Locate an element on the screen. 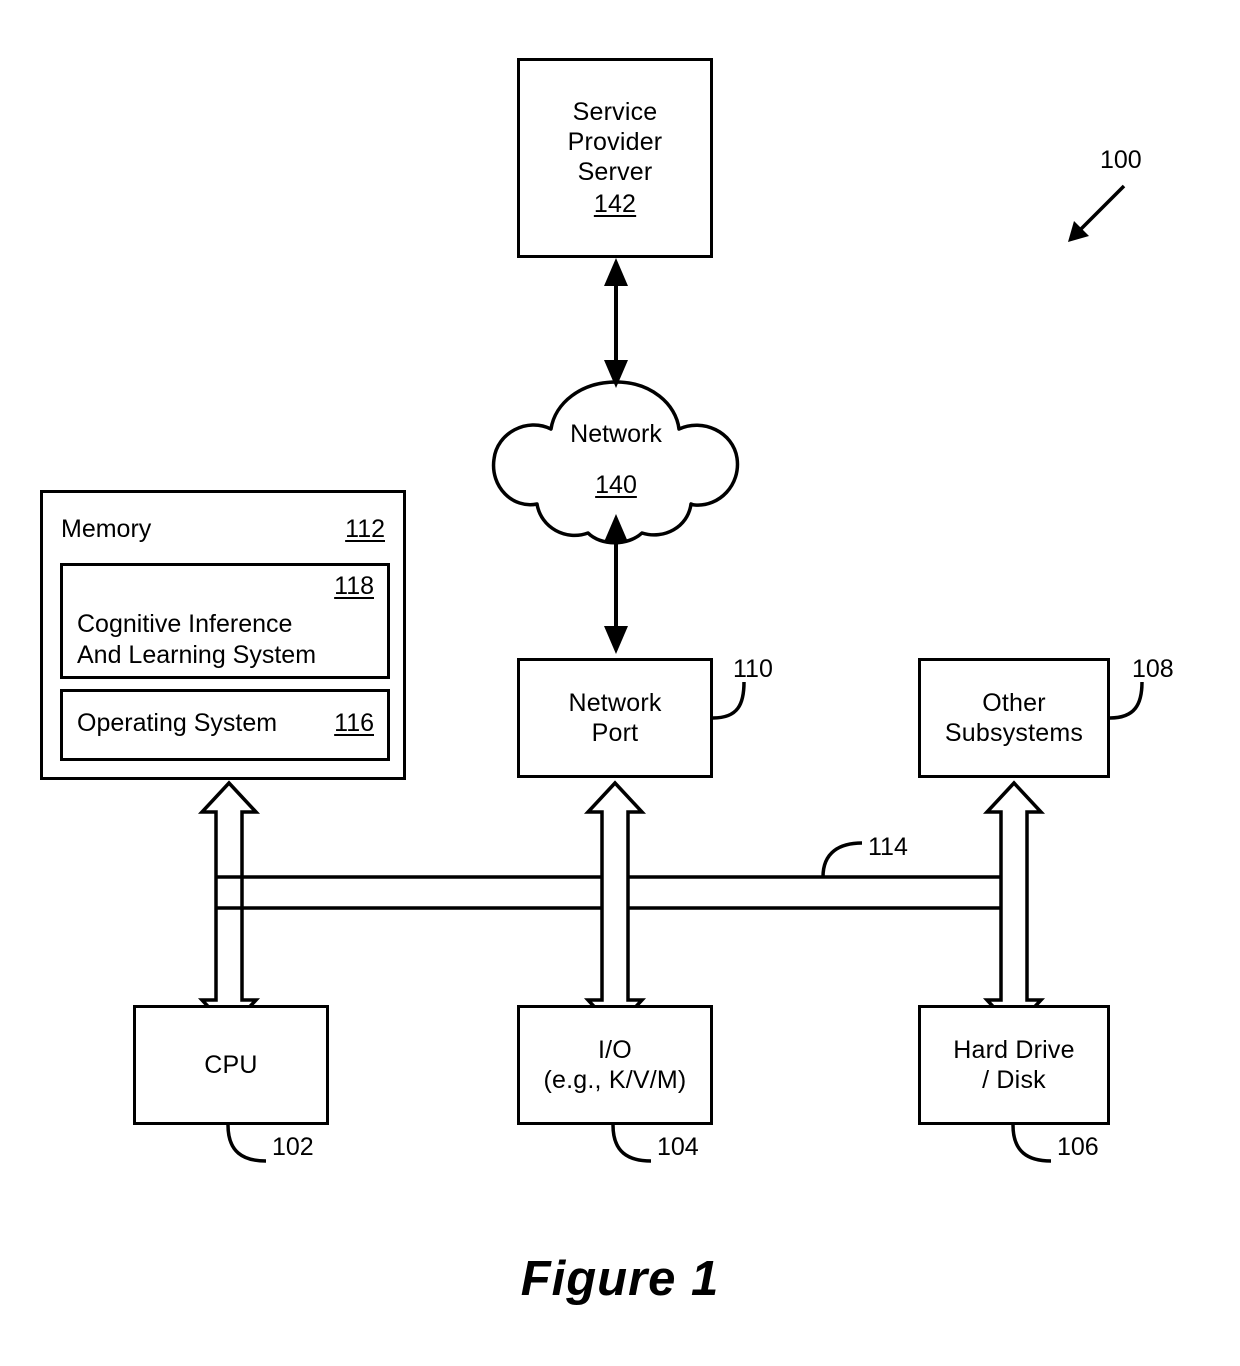 The height and width of the screenshot is (1366, 1240). service-provider-server-box: Service Provider Server 142 is located at coordinates (615, 158).